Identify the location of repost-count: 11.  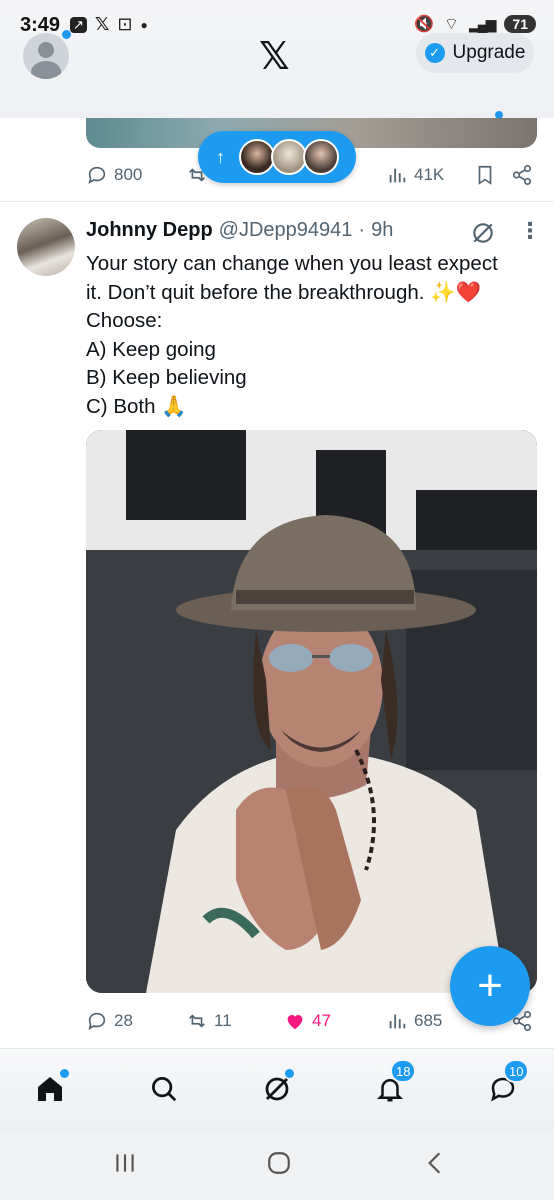
(223, 1020).